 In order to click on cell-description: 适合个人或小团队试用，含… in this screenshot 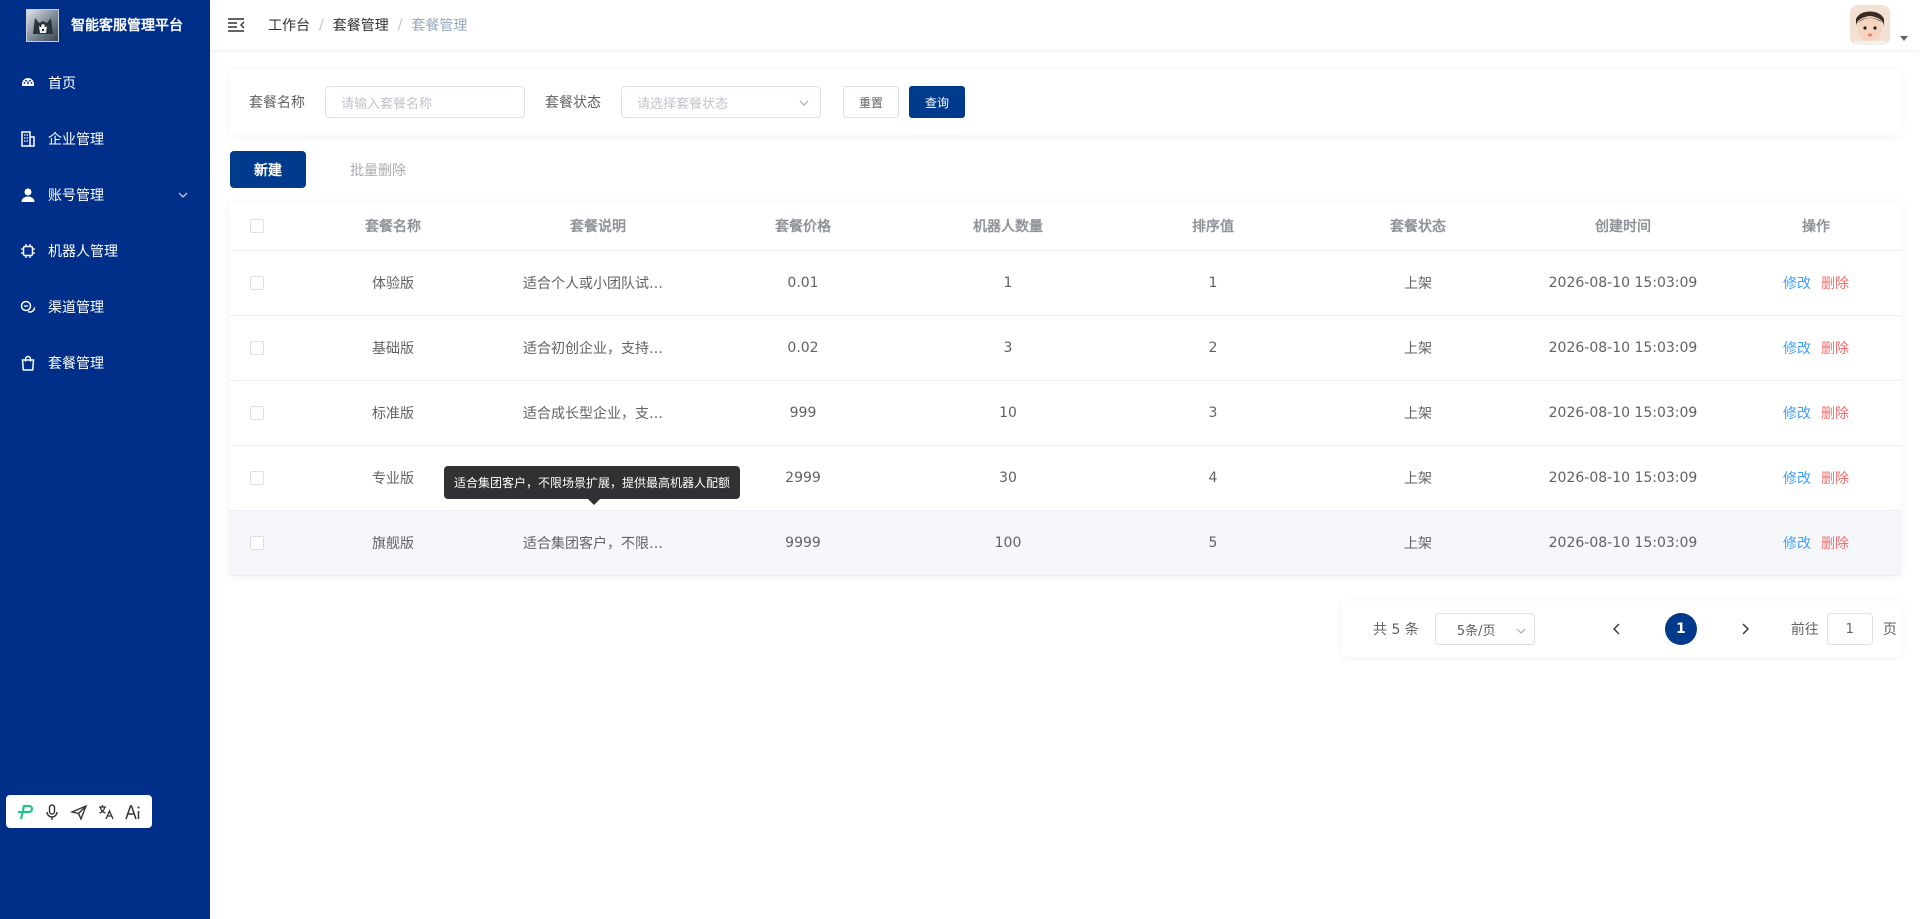, I will do `click(598, 283)`.